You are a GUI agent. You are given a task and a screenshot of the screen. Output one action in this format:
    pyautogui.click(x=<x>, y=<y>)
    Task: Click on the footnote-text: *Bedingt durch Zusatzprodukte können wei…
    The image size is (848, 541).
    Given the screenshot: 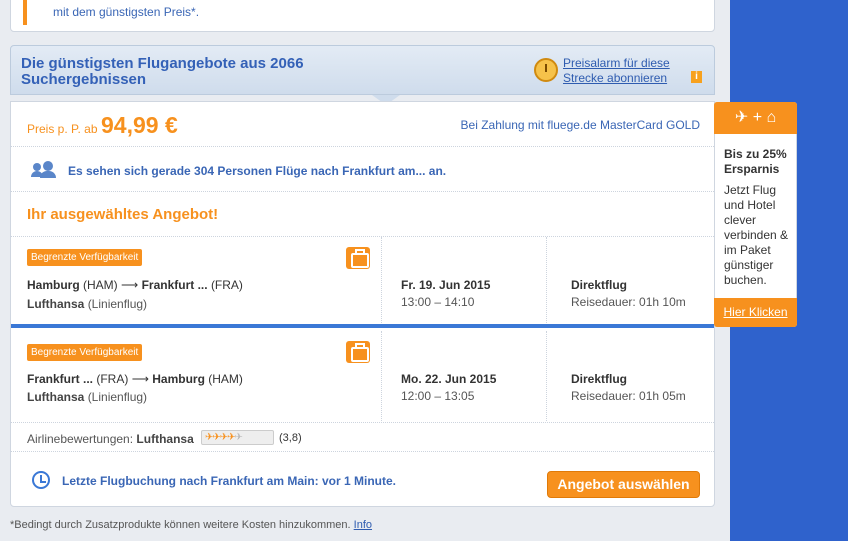 What is the action you would take?
    pyautogui.click(x=180, y=525)
    